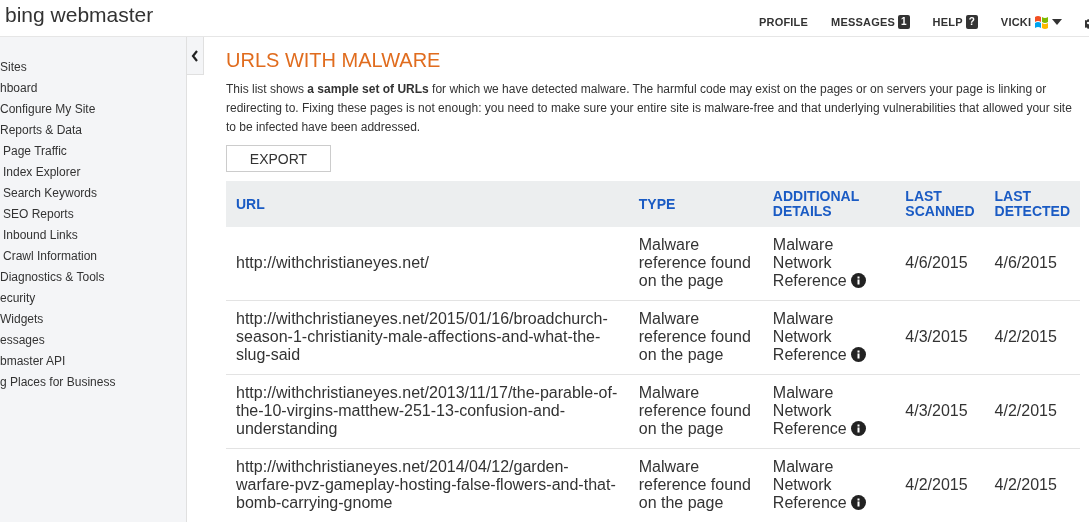 This screenshot has height=522, width=1089. I want to click on logo: bing webmaster, so click(77, 15).